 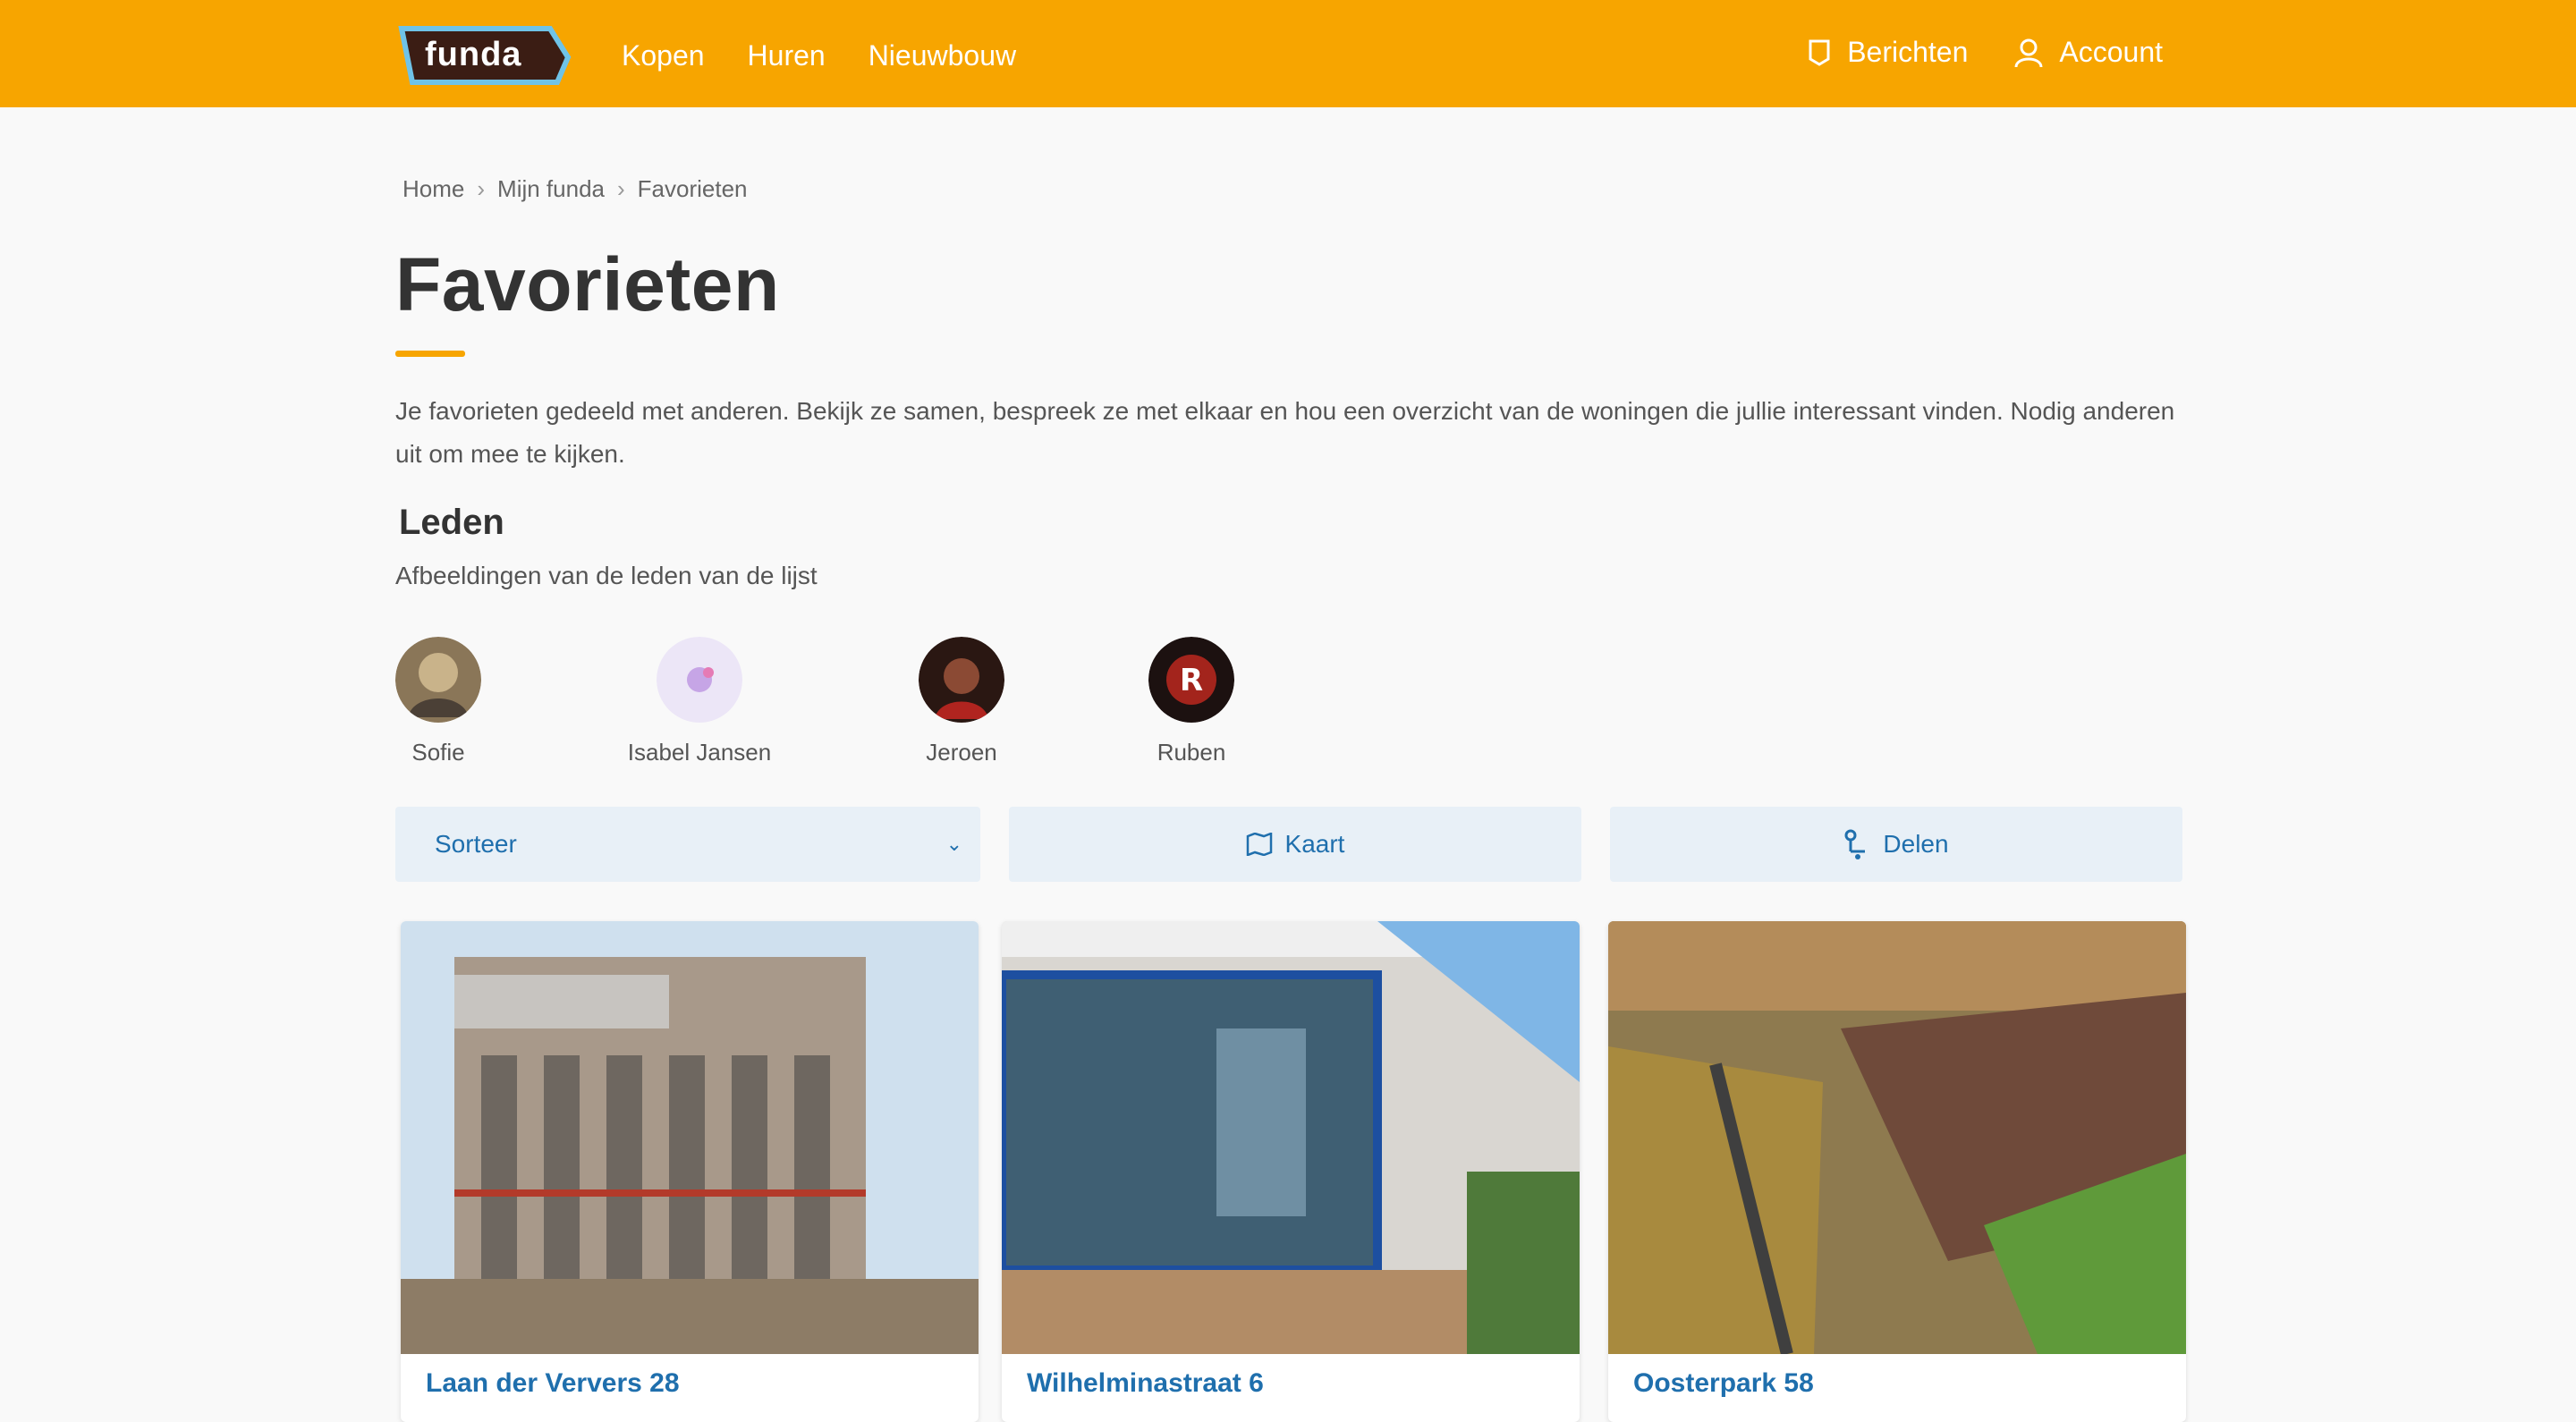 I want to click on header-actions: Berichten Account, so click(x=1984, y=52).